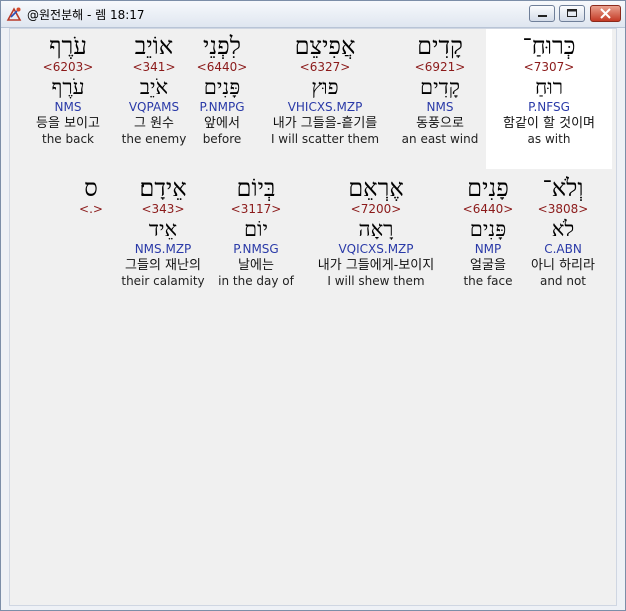 Image resolution: width=626 pixels, height=611 pixels. Describe the element at coordinates (222, 107) in the screenshot. I see `morphology-code: P.NMPG` at that location.